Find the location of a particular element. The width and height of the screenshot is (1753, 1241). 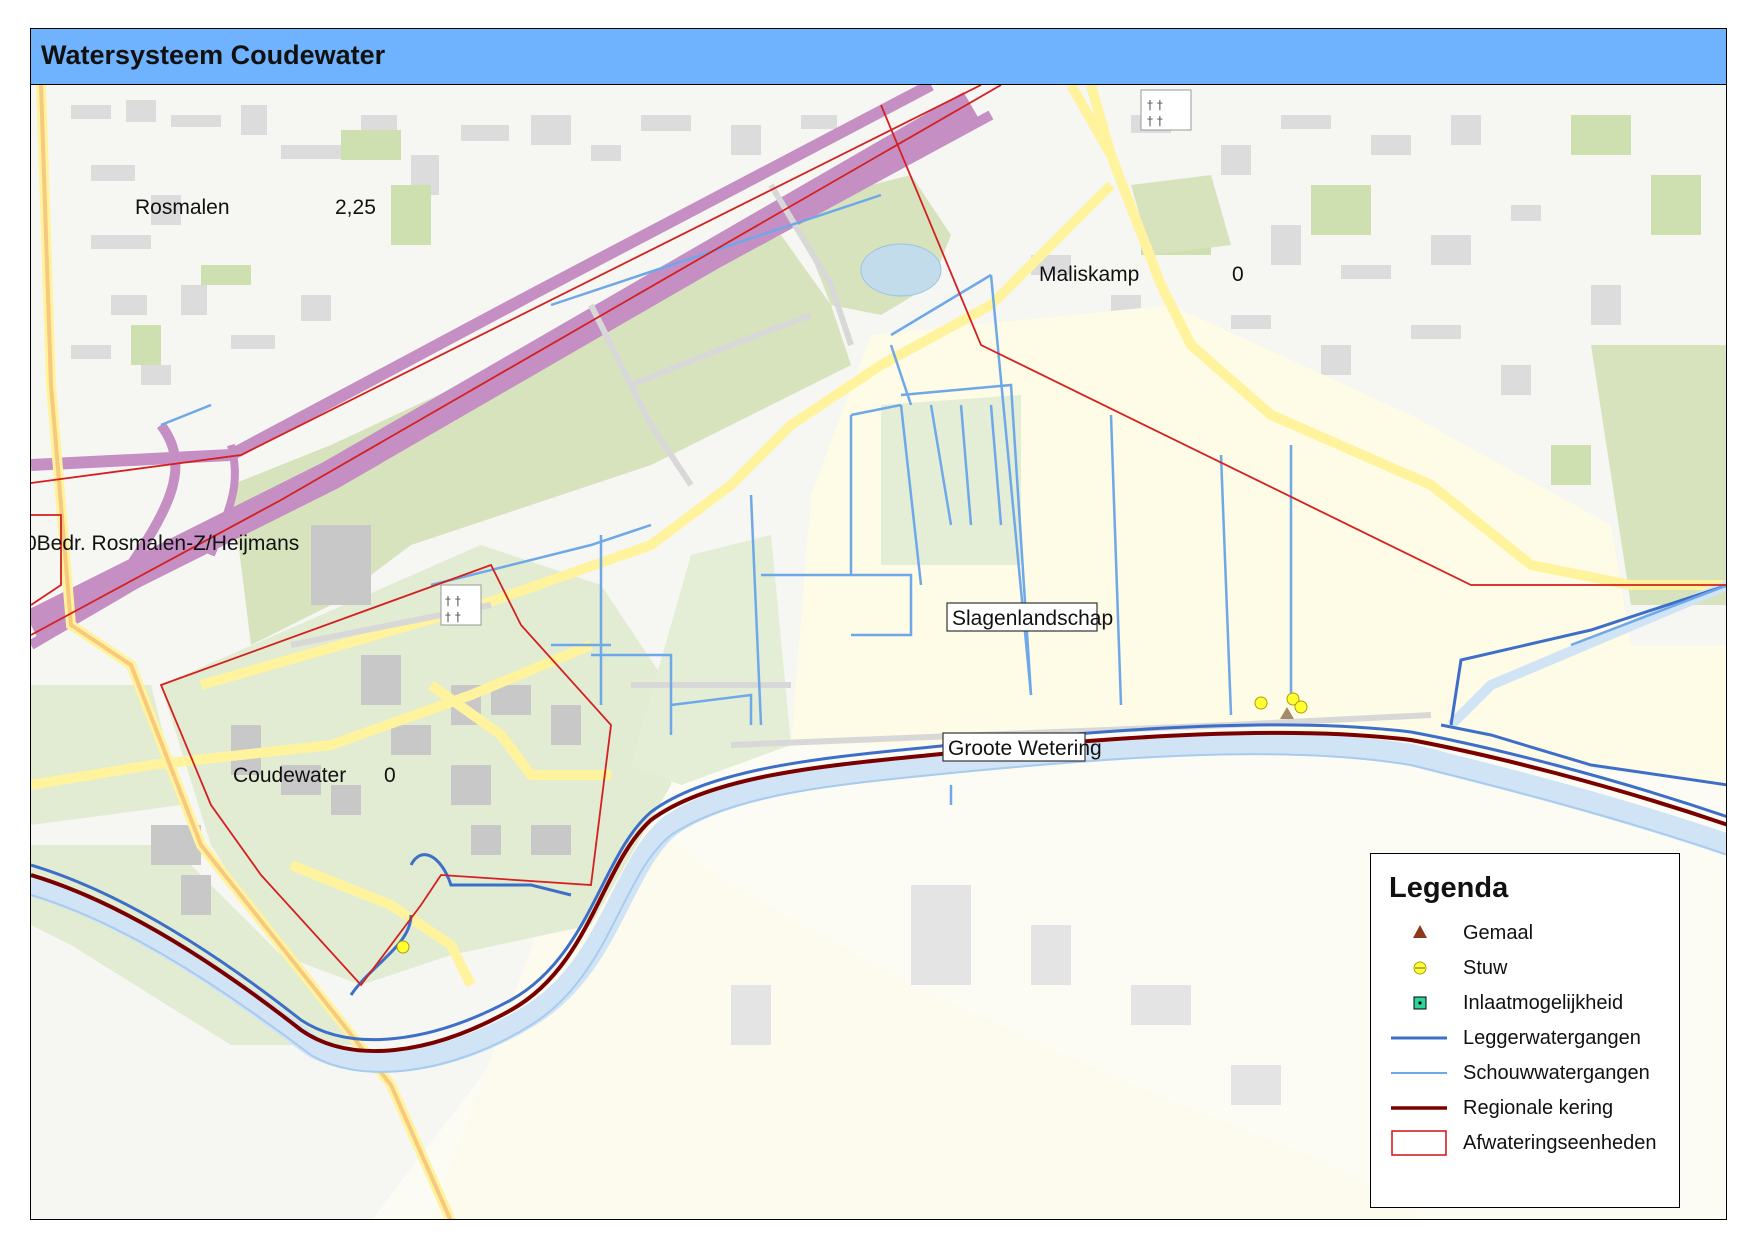

label-slagenlandschap-box: Slagenlandschap is located at coordinates (1029, 617).